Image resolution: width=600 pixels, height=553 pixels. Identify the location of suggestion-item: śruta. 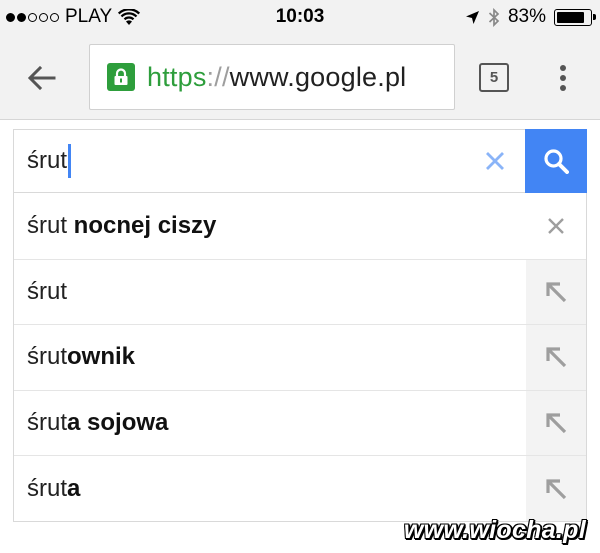
(300, 488).